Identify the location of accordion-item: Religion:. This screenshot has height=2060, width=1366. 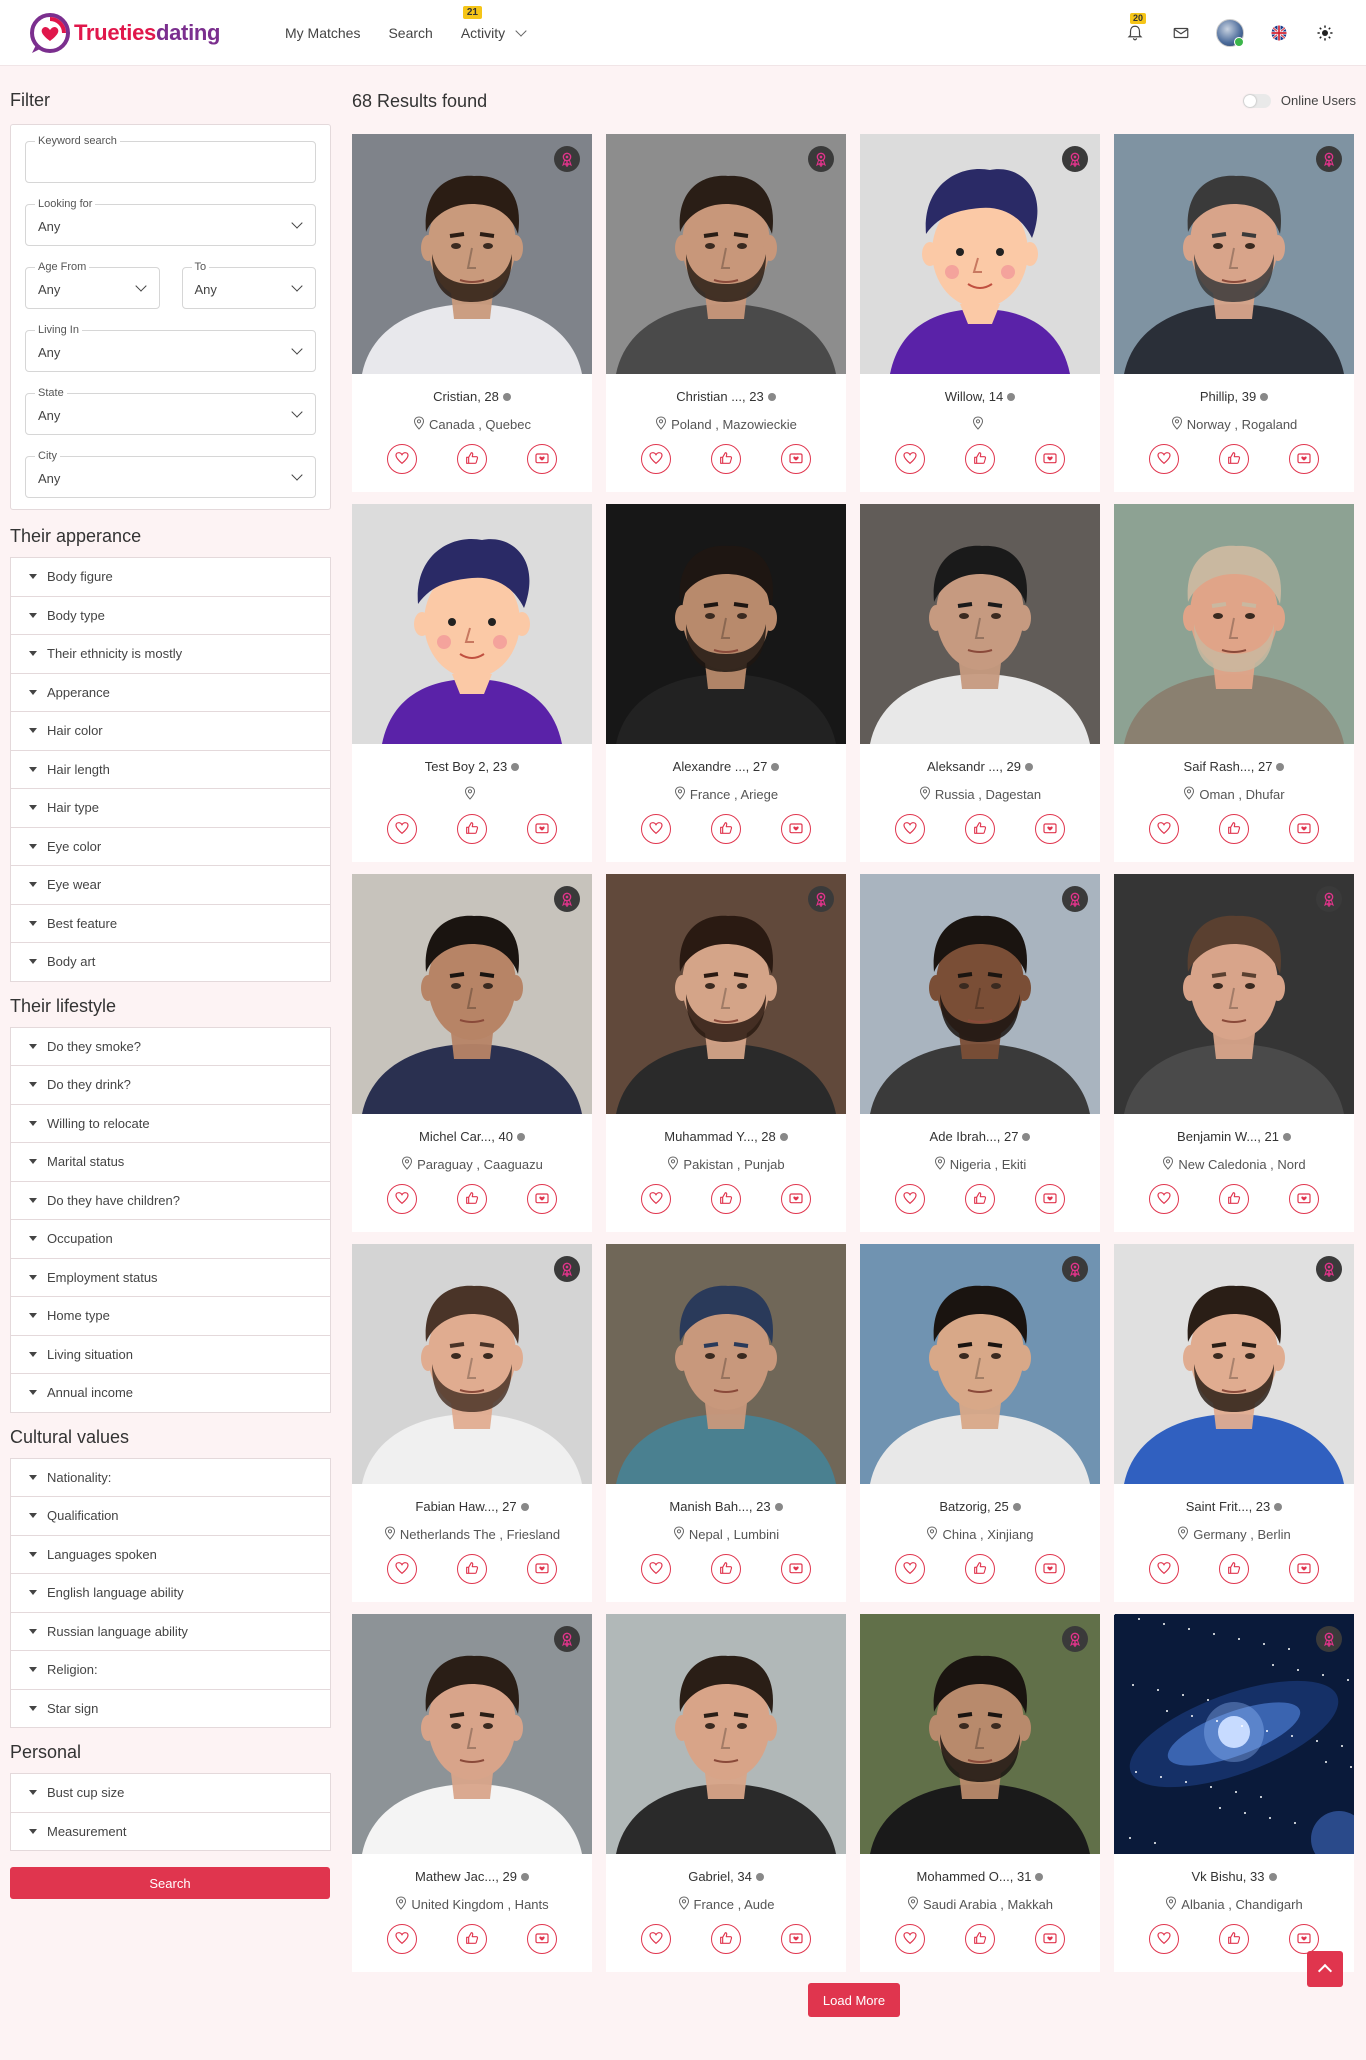
(170, 1669).